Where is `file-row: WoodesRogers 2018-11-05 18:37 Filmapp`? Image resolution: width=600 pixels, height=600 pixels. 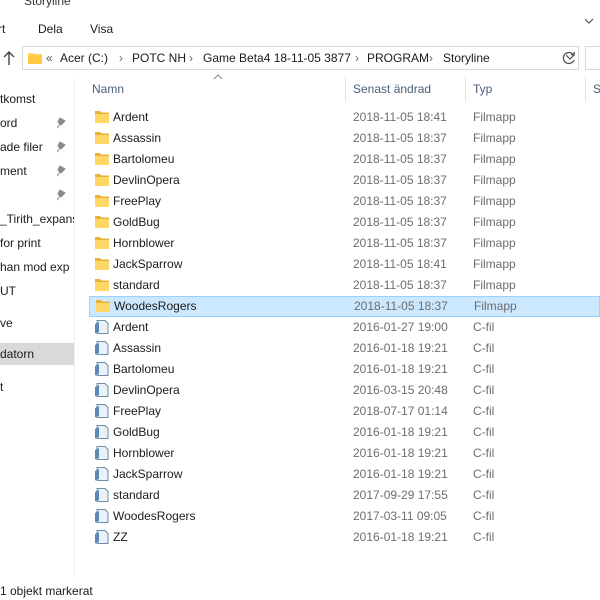
file-row: WoodesRogers 2018-11-05 18:37 Filmapp is located at coordinates (344, 306).